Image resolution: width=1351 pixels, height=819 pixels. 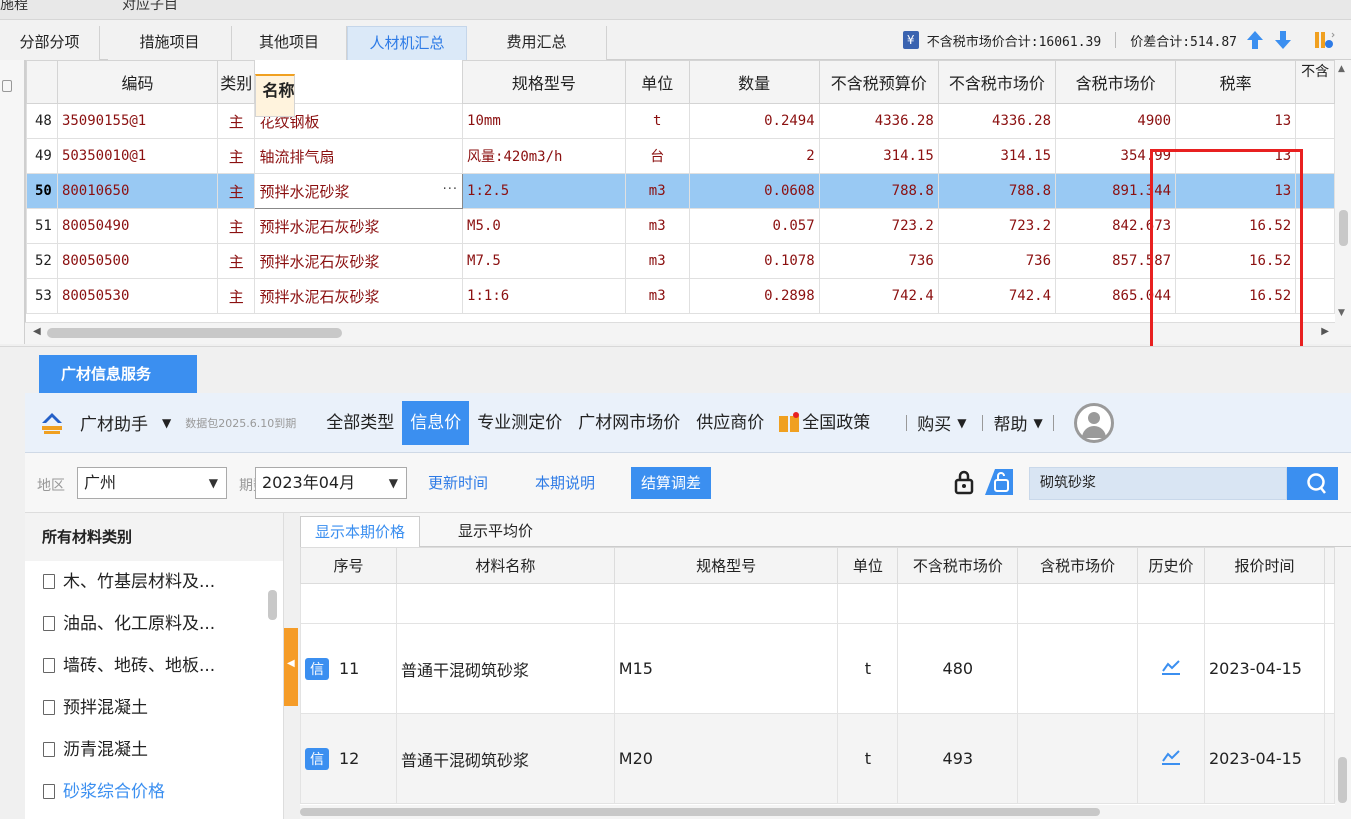 What do you see at coordinates (154, 792) in the screenshot?
I see `sidebar-item-mortar: 砂浆综合价格` at bounding box center [154, 792].